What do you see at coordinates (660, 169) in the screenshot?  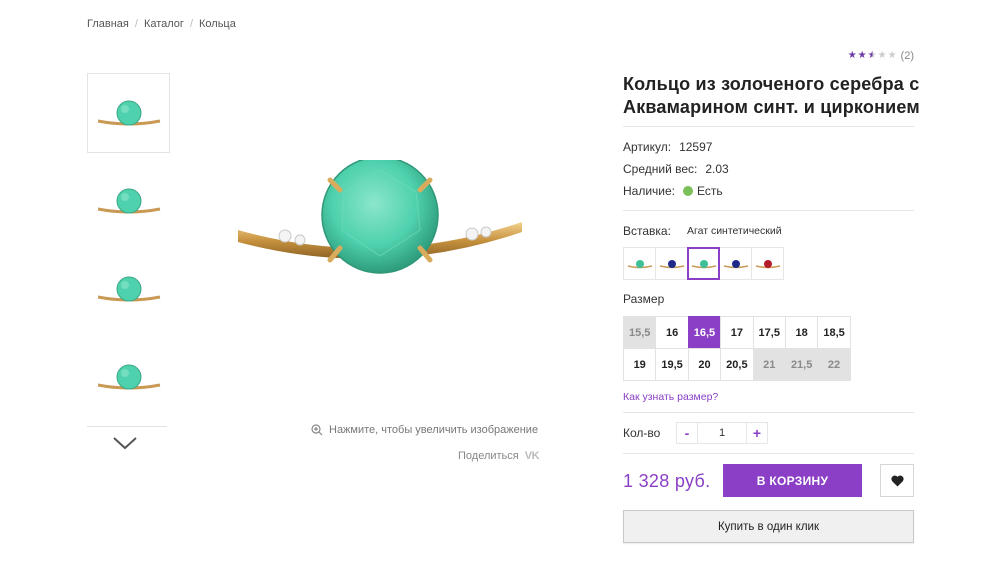 I see `spec-label: Средний вес:` at bounding box center [660, 169].